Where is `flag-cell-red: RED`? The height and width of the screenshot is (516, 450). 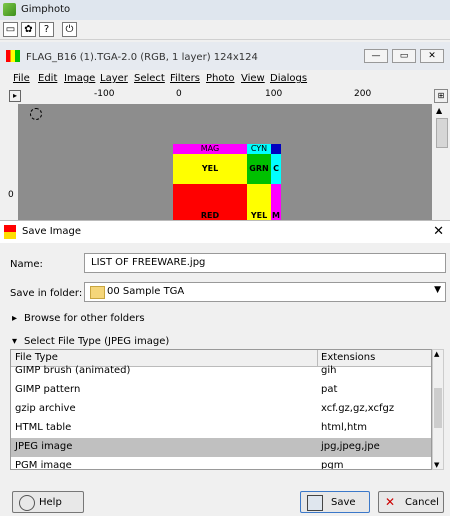
flag-cell-red: RED is located at coordinates (210, 202).